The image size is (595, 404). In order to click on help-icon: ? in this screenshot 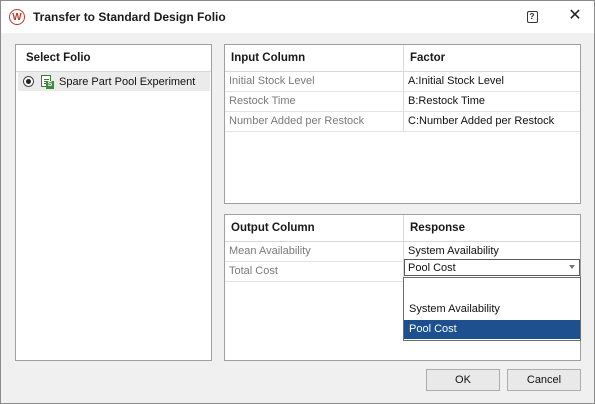, I will do `click(532, 17)`.